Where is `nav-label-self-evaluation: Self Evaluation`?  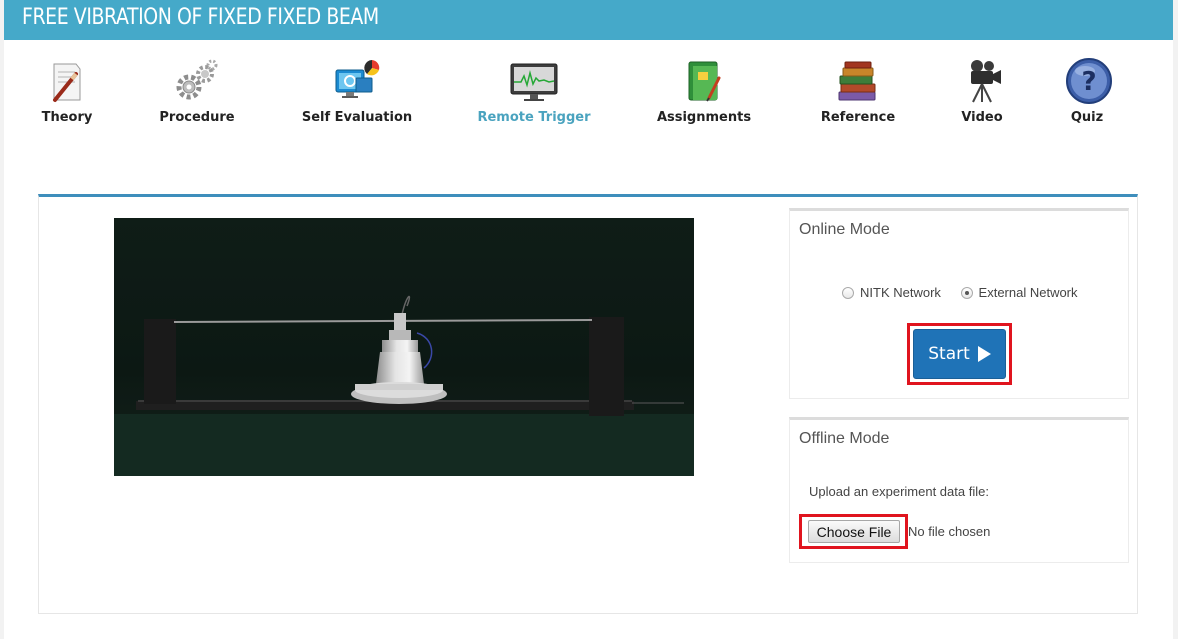 nav-label-self-evaluation: Self Evaluation is located at coordinates (357, 117).